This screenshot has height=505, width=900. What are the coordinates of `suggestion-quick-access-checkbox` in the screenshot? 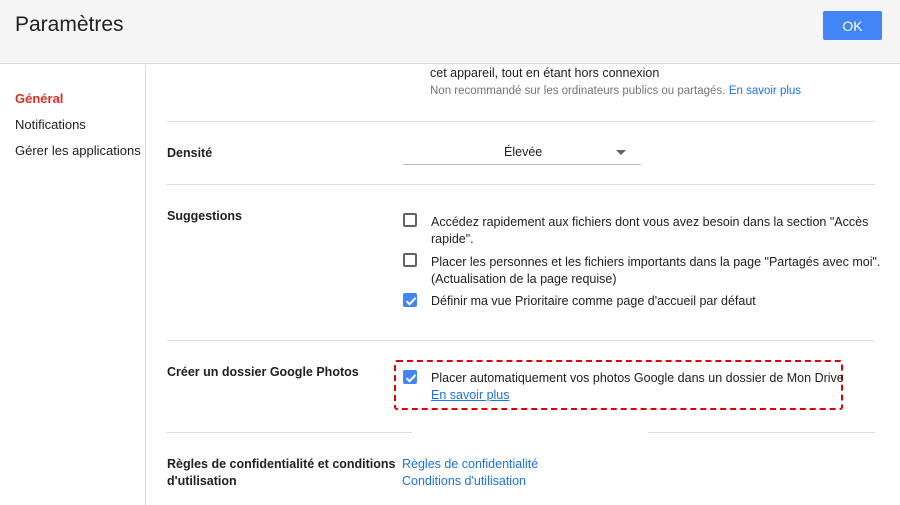 It's located at (410, 220).